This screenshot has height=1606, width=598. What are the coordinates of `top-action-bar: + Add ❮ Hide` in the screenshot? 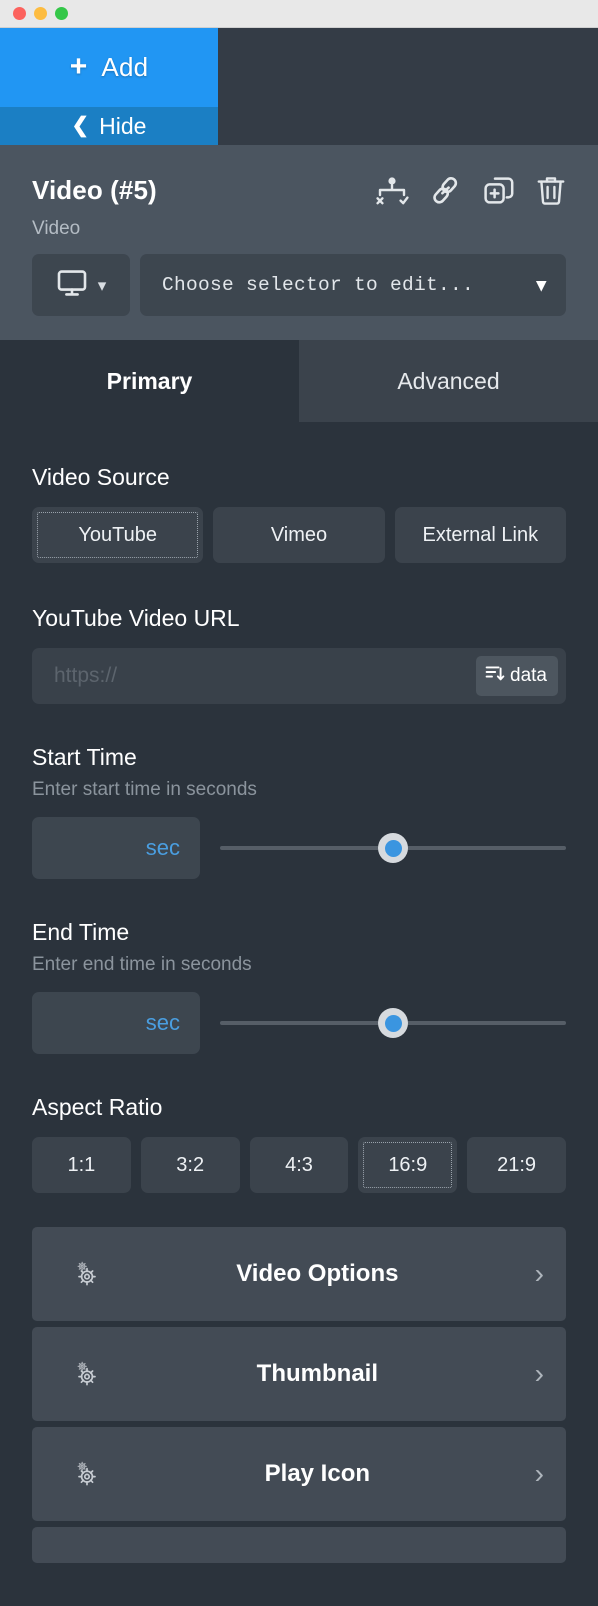 It's located at (299, 86).